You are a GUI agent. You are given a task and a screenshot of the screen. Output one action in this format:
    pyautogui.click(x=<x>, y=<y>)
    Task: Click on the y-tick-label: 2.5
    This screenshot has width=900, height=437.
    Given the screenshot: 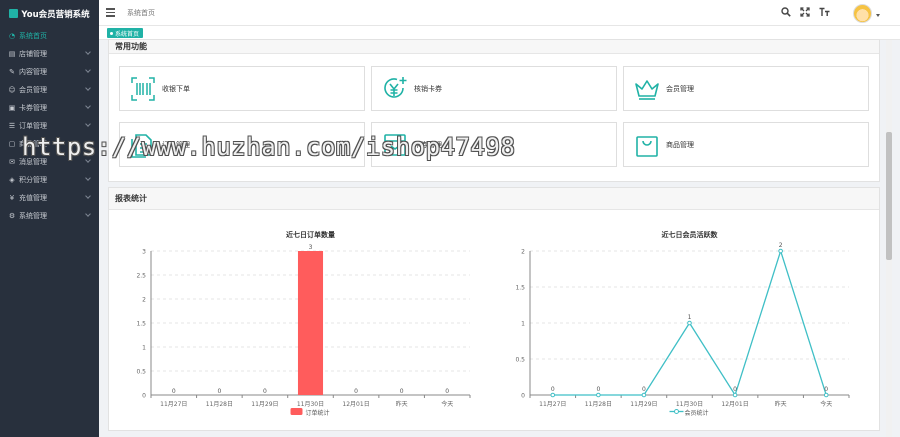 What is the action you would take?
    pyautogui.click(x=141, y=276)
    